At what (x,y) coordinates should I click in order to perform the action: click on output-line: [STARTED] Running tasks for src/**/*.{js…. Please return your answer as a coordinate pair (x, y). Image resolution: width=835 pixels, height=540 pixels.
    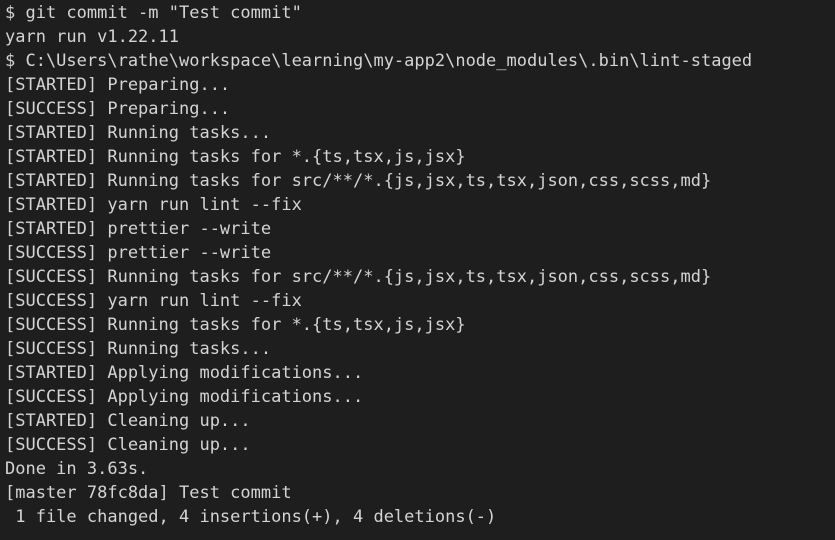
    Looking at the image, I should click on (358, 181).